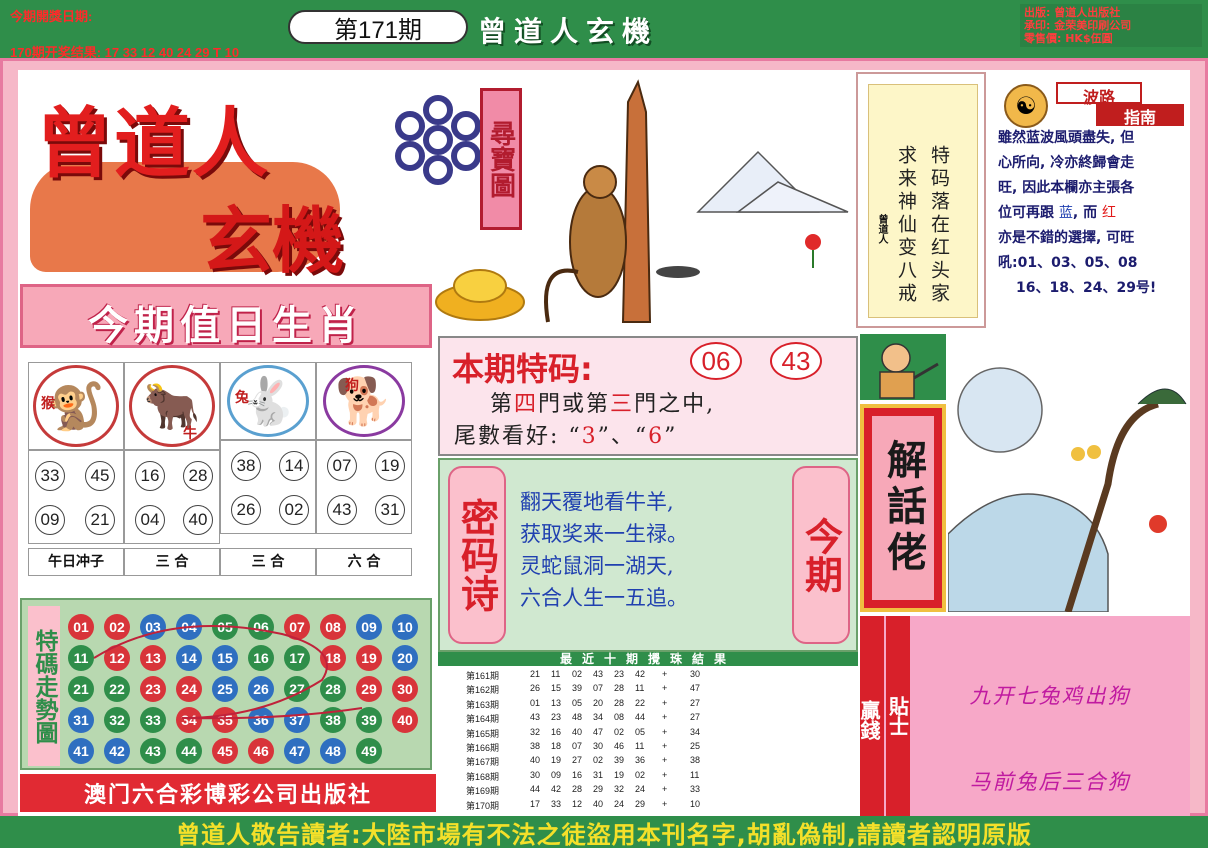 This screenshot has height=848, width=1208. What do you see at coordinates (695, 702) in the screenshot?
I see `history-special: 27` at bounding box center [695, 702].